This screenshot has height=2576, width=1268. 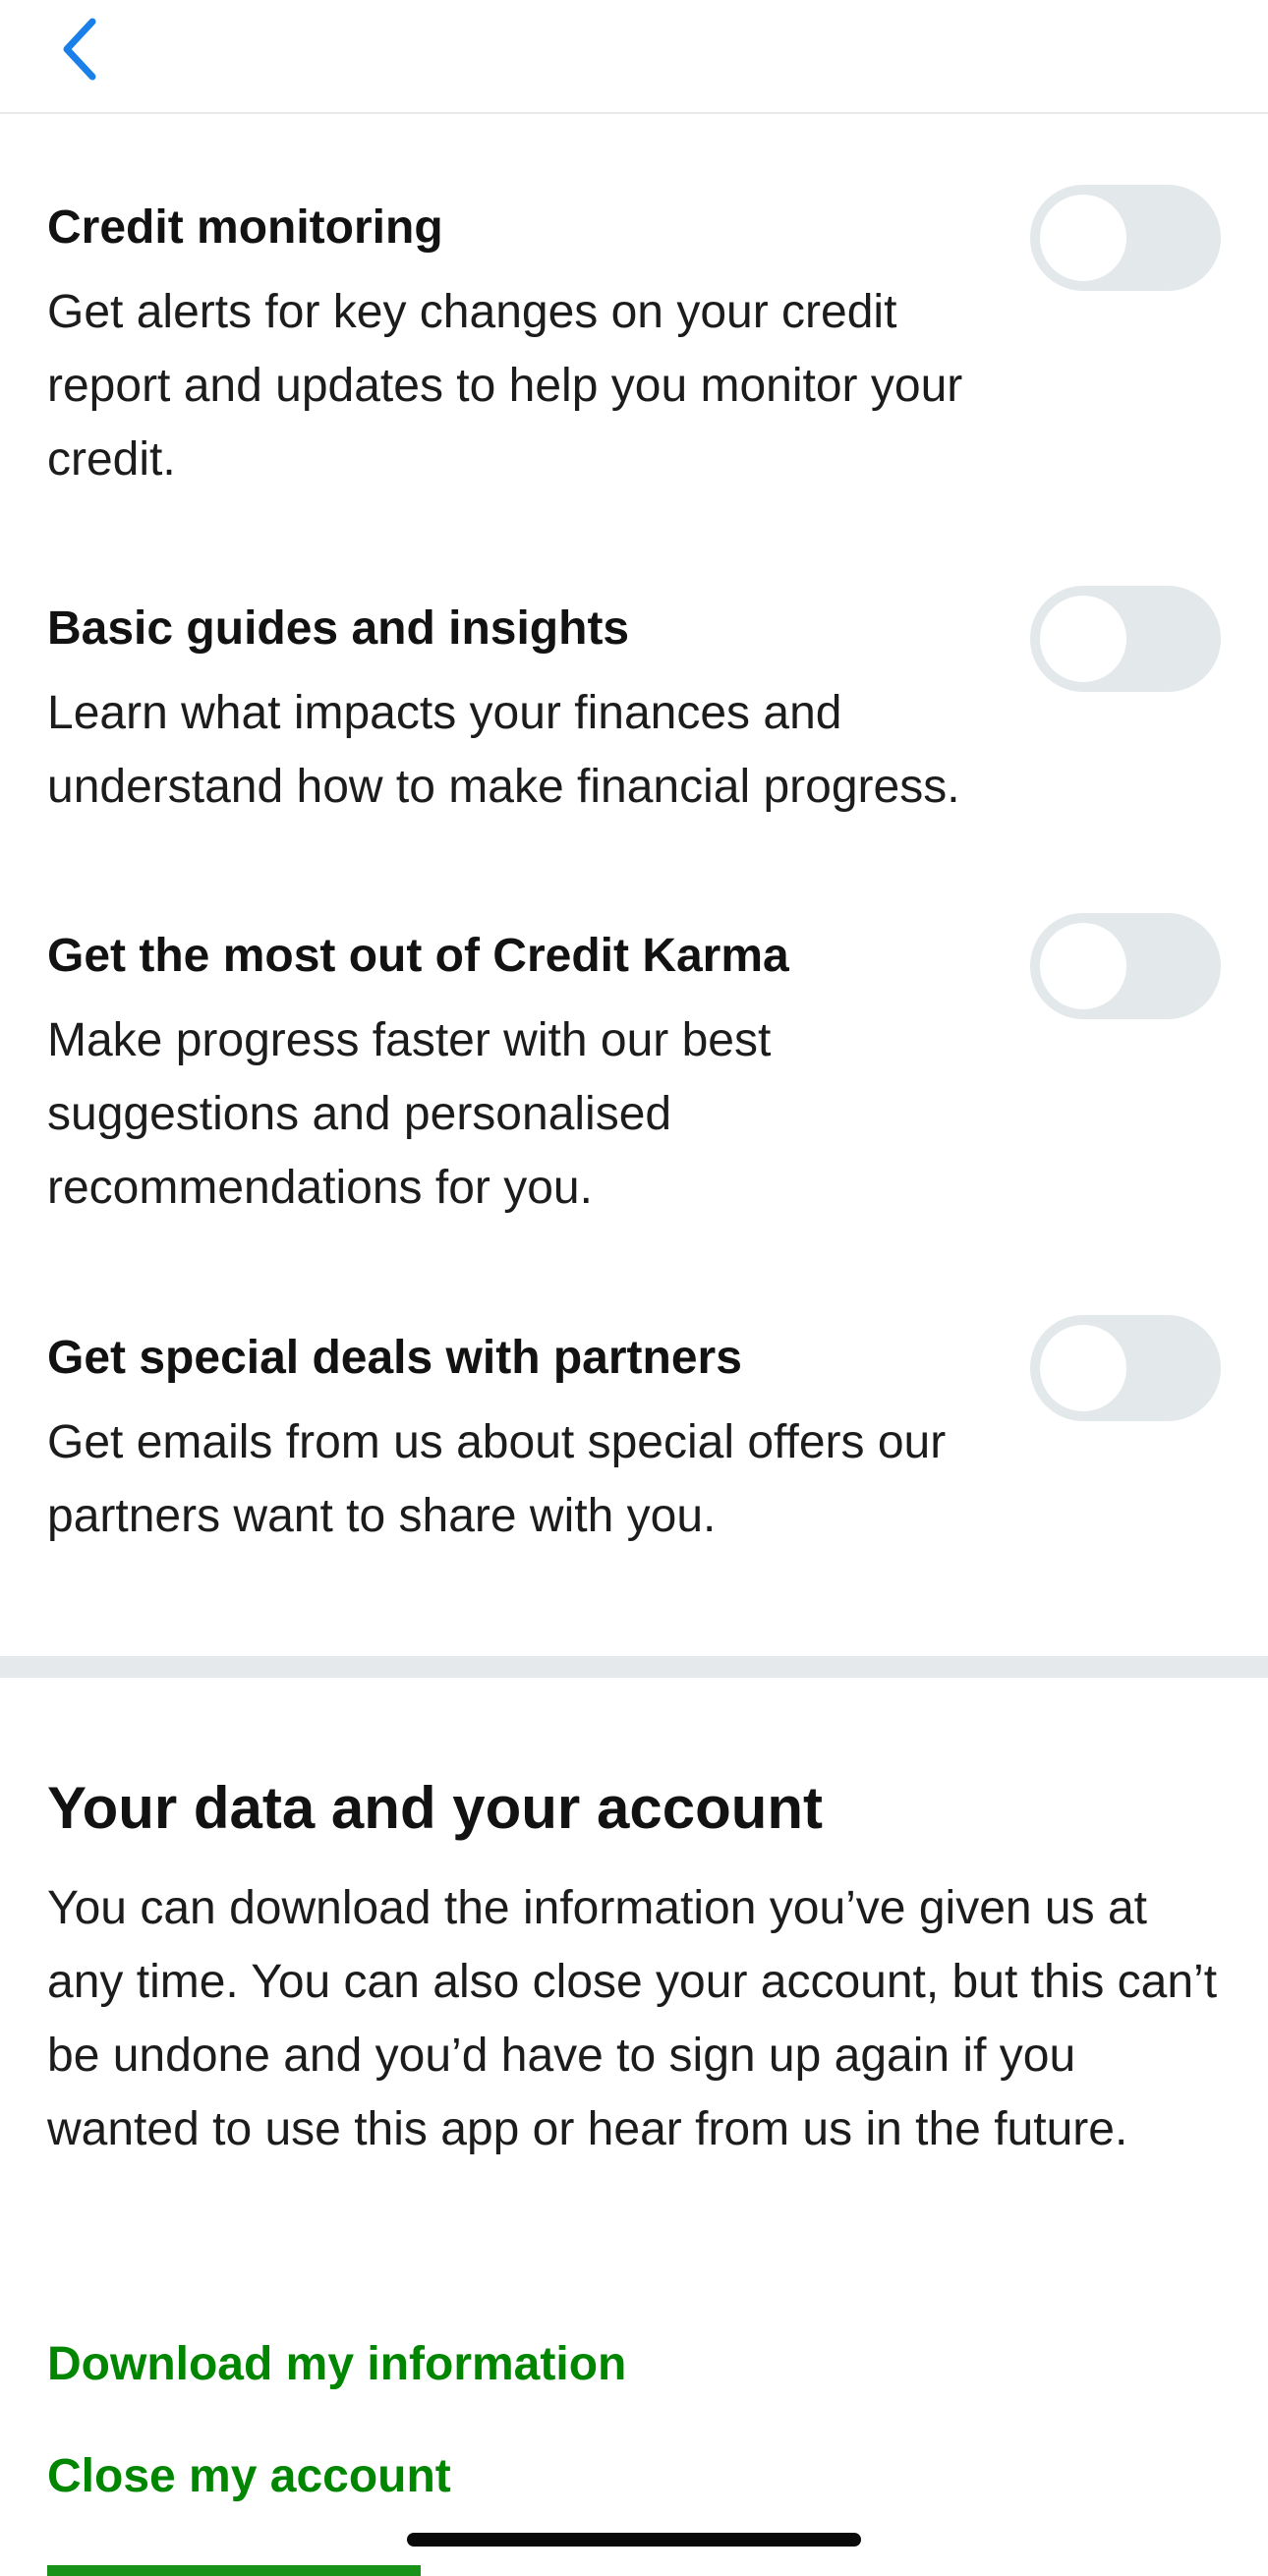 I want to click on back-button, so click(x=78, y=49).